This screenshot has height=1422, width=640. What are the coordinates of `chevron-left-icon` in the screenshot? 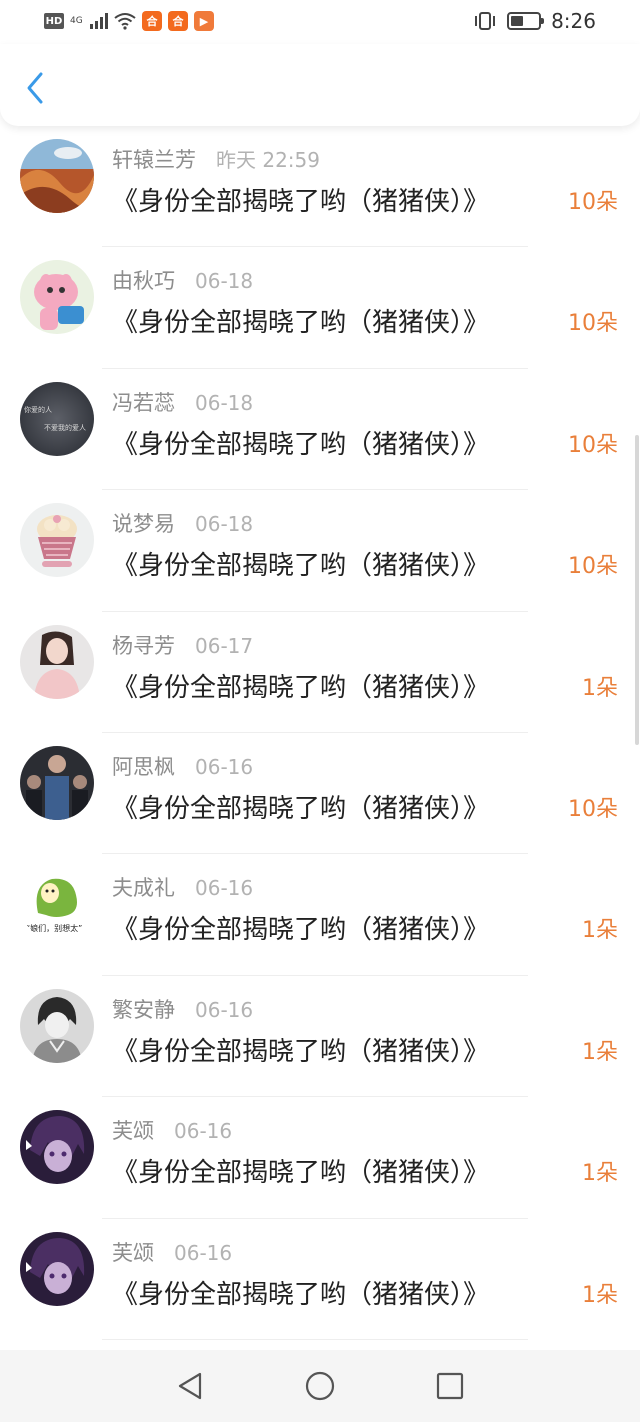 It's located at (35, 88).